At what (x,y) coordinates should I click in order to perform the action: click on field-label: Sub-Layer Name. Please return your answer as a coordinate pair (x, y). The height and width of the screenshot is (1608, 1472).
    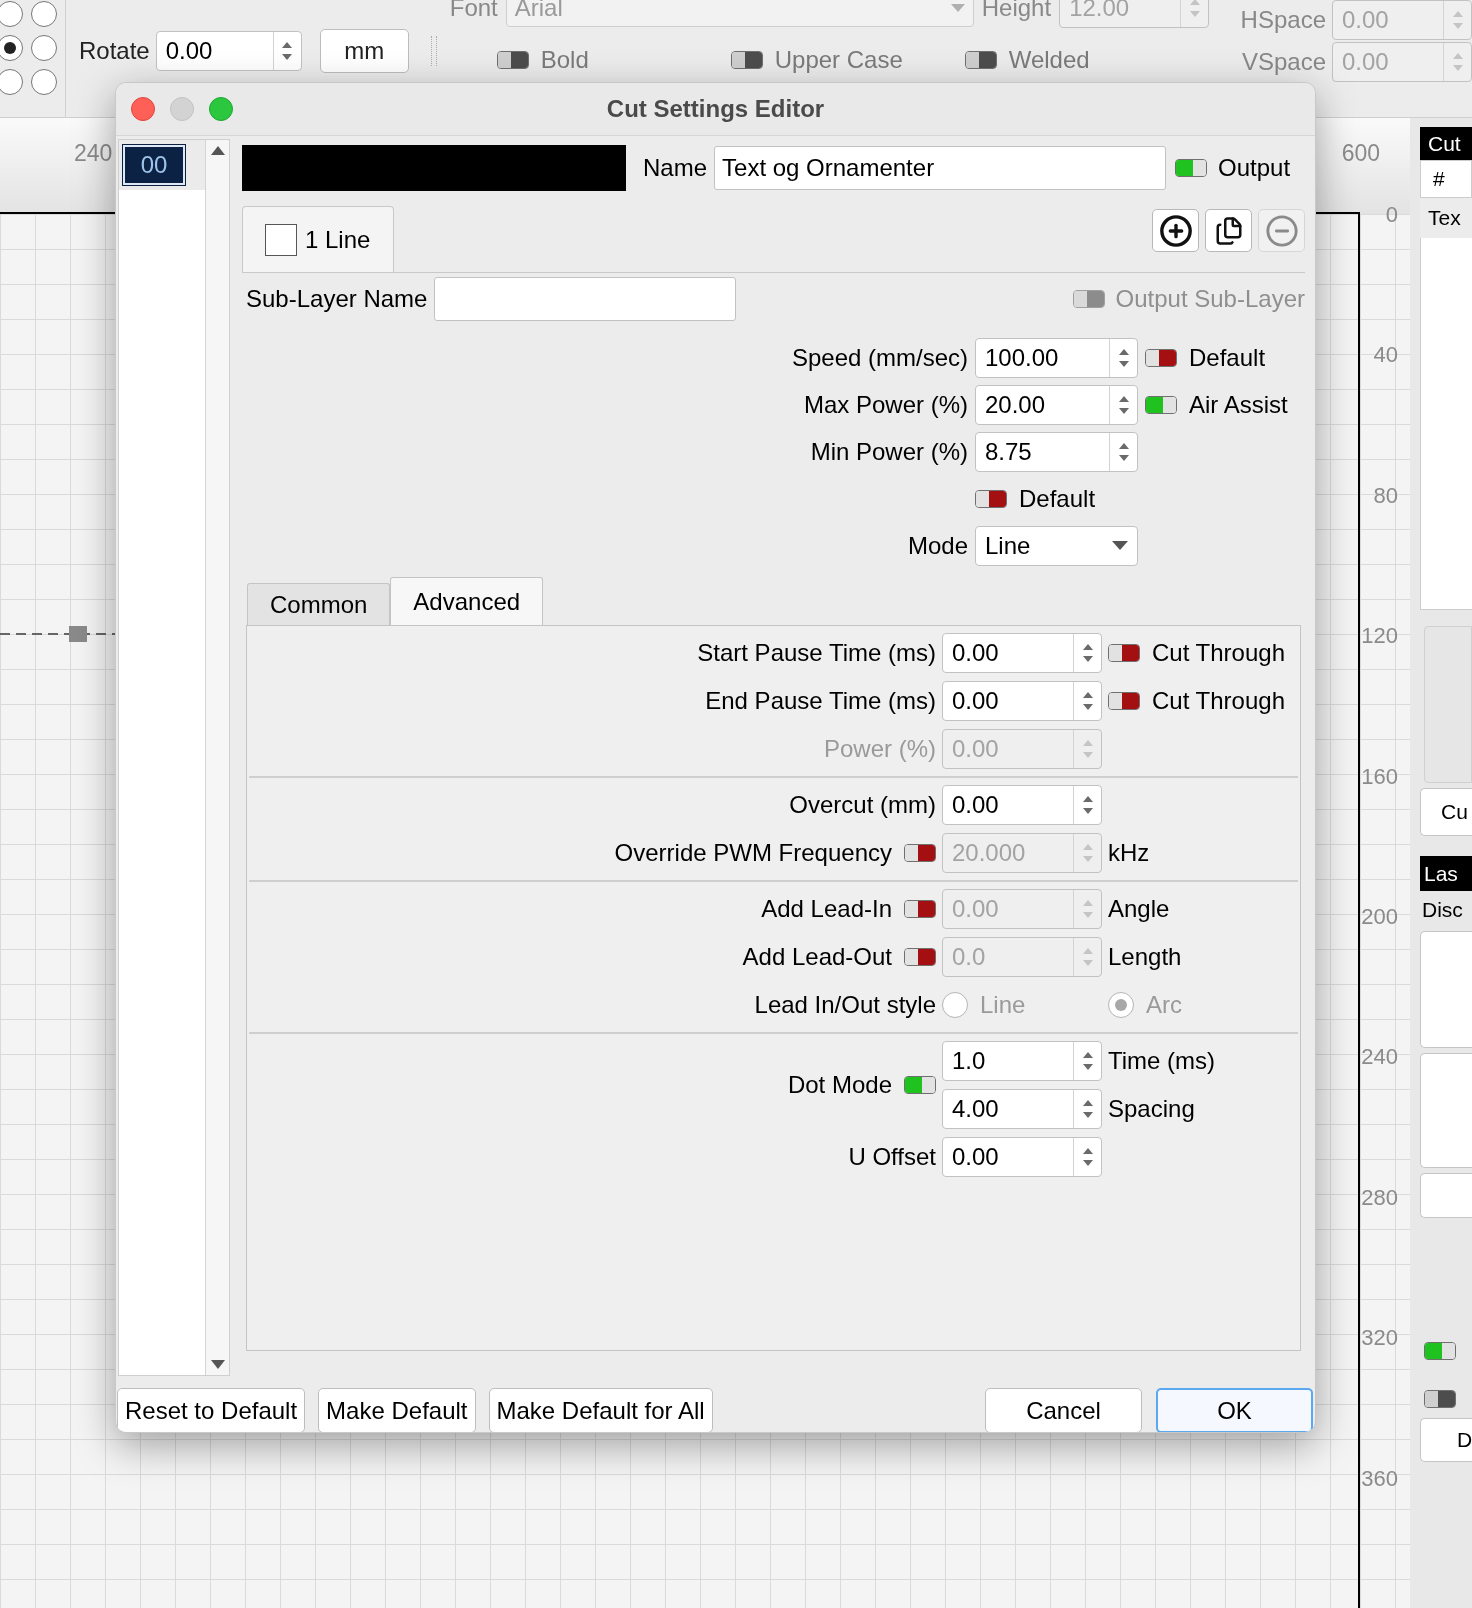
    Looking at the image, I should click on (337, 299).